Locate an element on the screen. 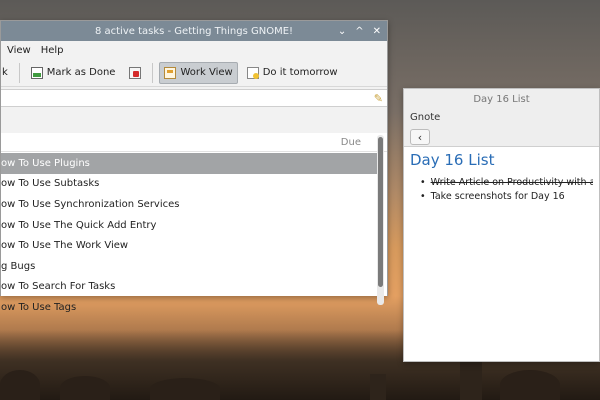 The image size is (600, 400). work-view-button: Work View is located at coordinates (198, 72).